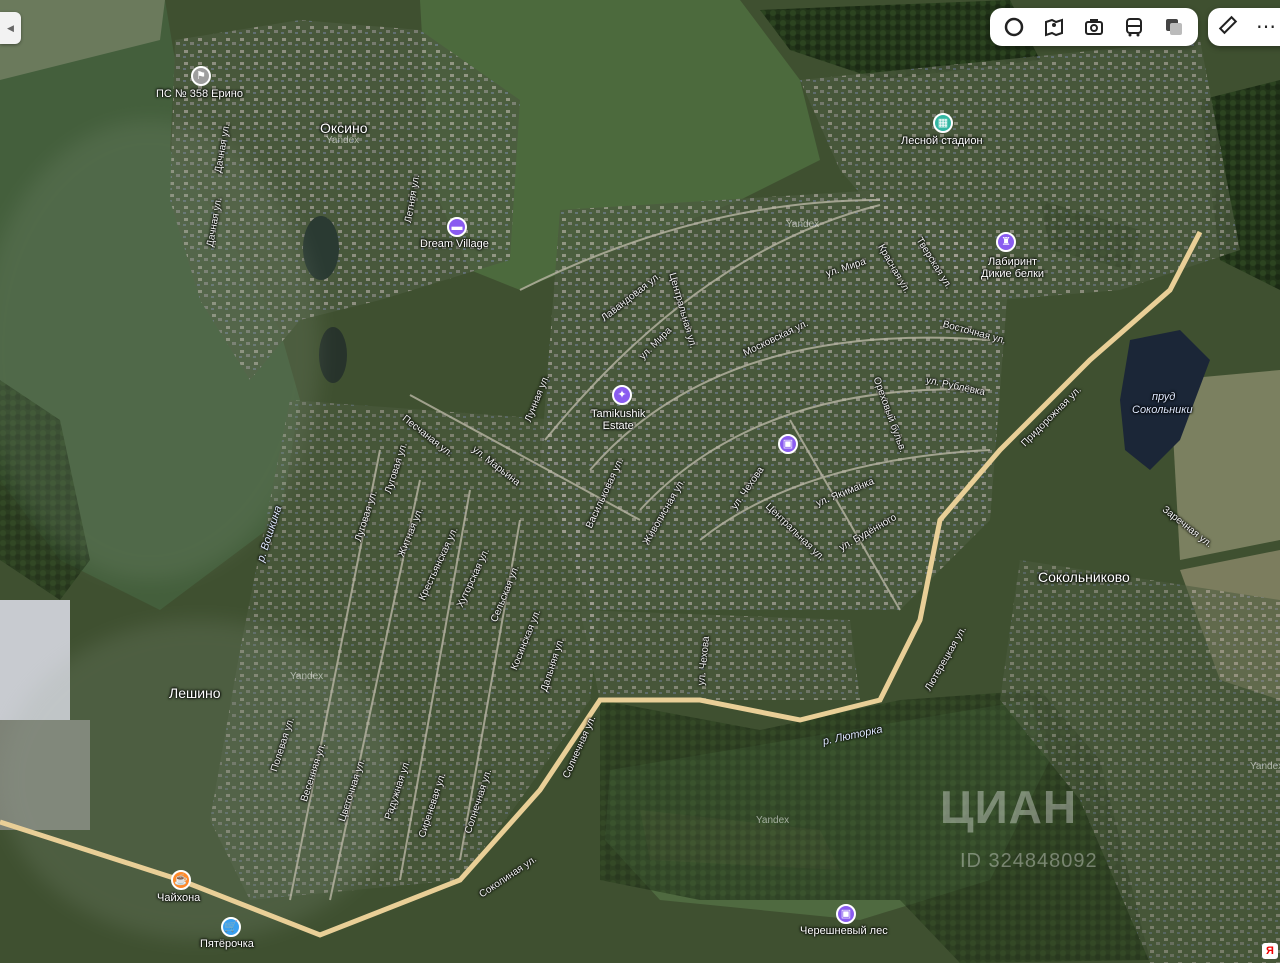 The height and width of the screenshot is (963, 1280). What do you see at coordinates (846, 914) in the screenshot?
I see `briefcase-poi-icon-2: ▣` at bounding box center [846, 914].